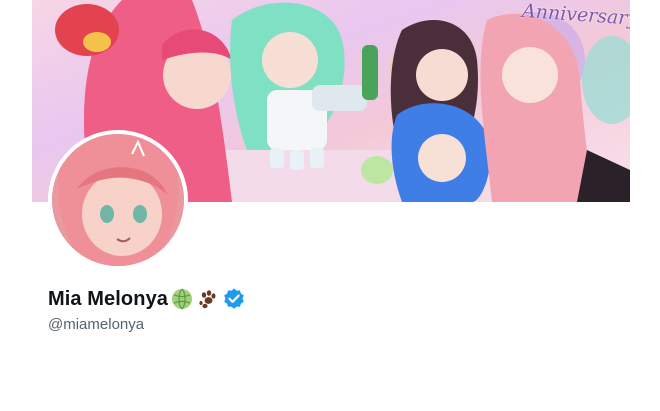  Describe the element at coordinates (96, 324) in the screenshot. I see `profile-handle: @miamelonya` at that location.